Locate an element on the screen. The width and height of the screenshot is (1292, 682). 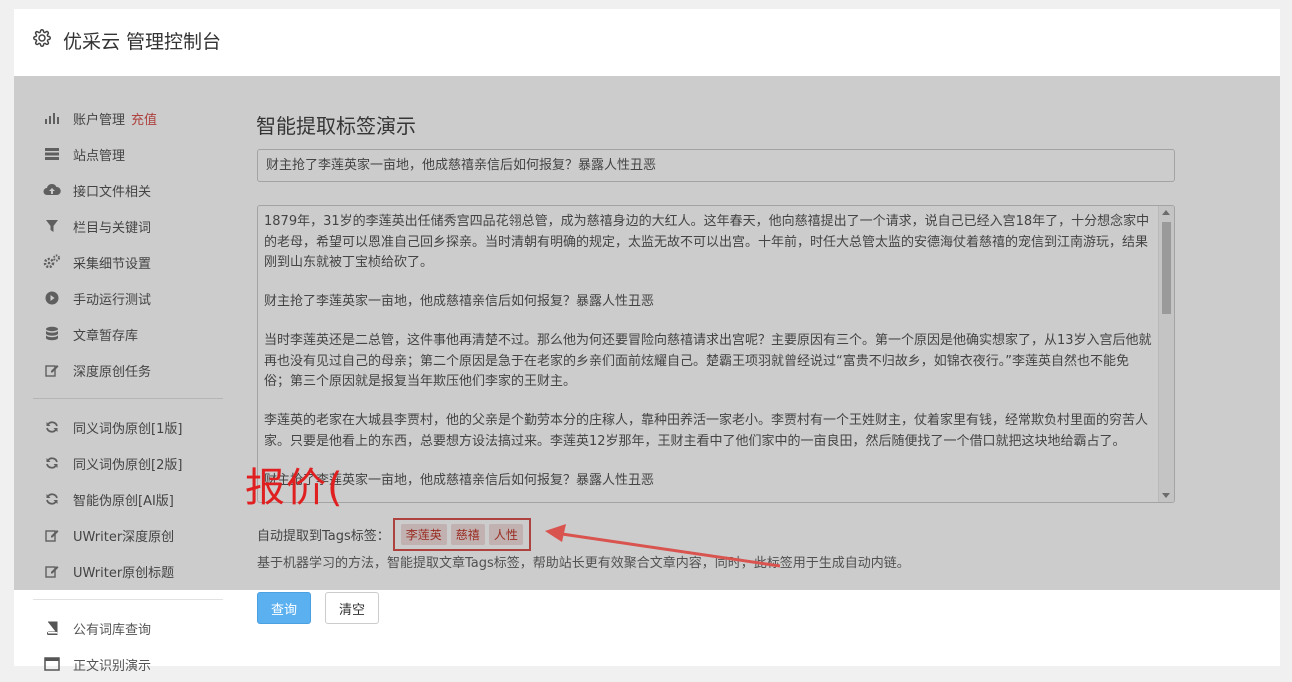
sidebar-item-label: 公有词库查询 is located at coordinates (112, 630).